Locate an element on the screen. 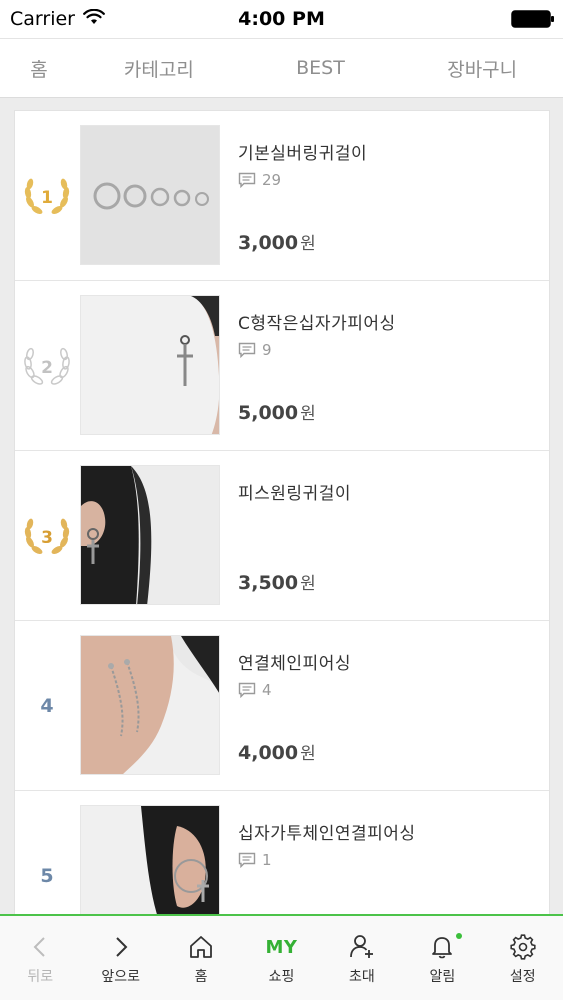 This screenshot has width=563, height=1000. home-icon is located at coordinates (201, 947).